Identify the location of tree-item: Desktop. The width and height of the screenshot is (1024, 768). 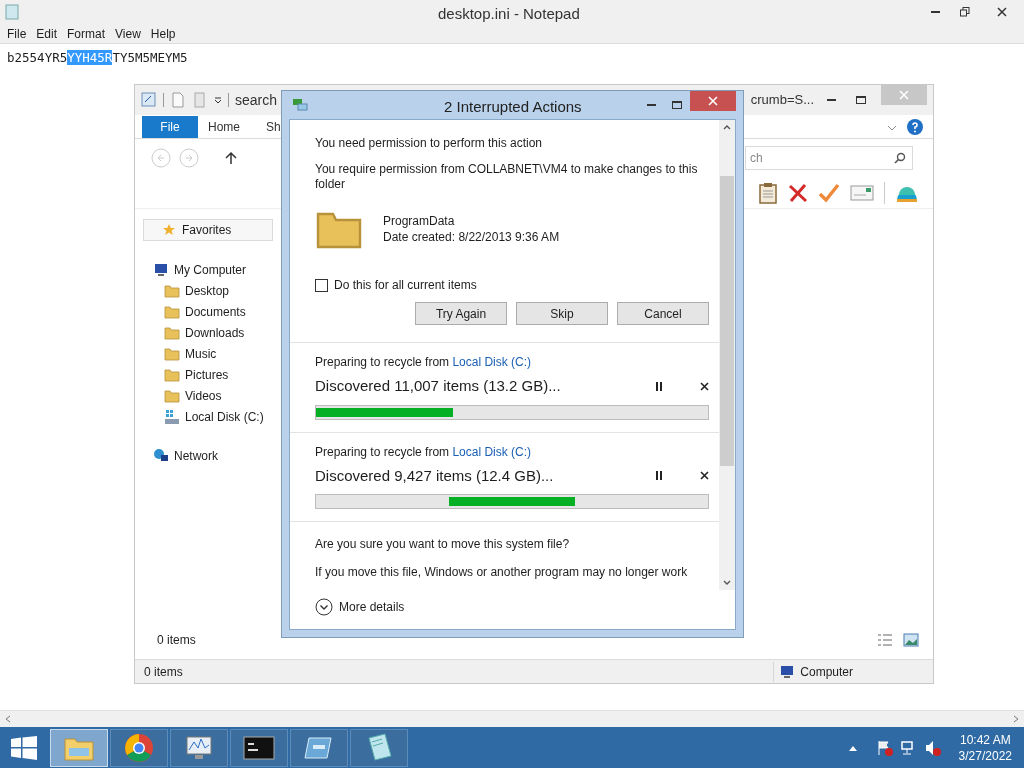
(209, 290).